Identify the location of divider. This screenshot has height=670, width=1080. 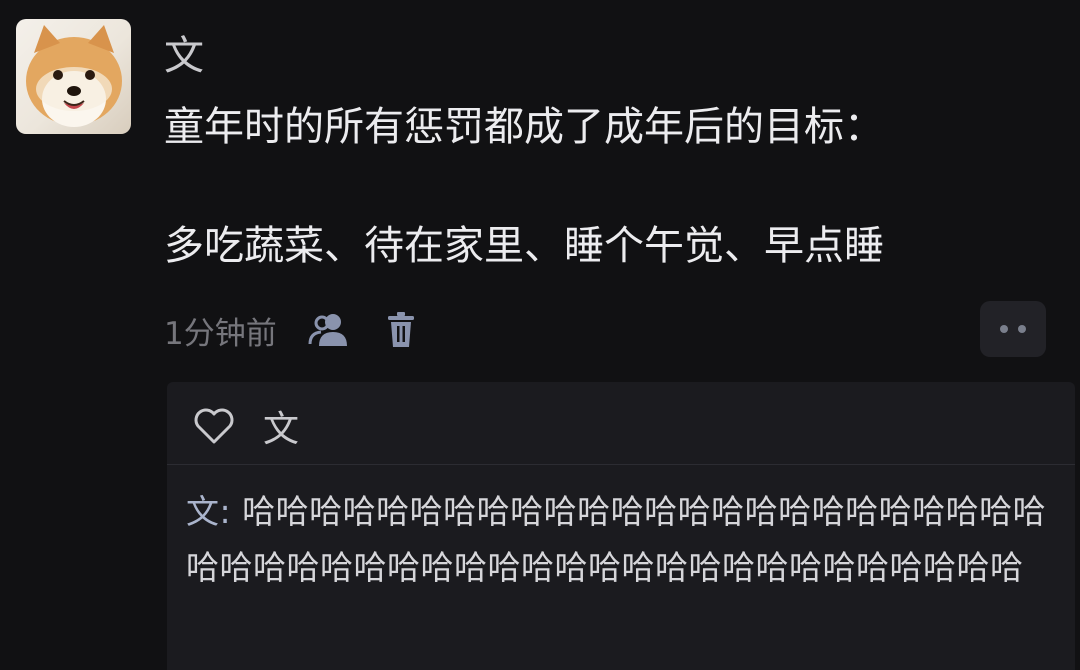
(621, 464).